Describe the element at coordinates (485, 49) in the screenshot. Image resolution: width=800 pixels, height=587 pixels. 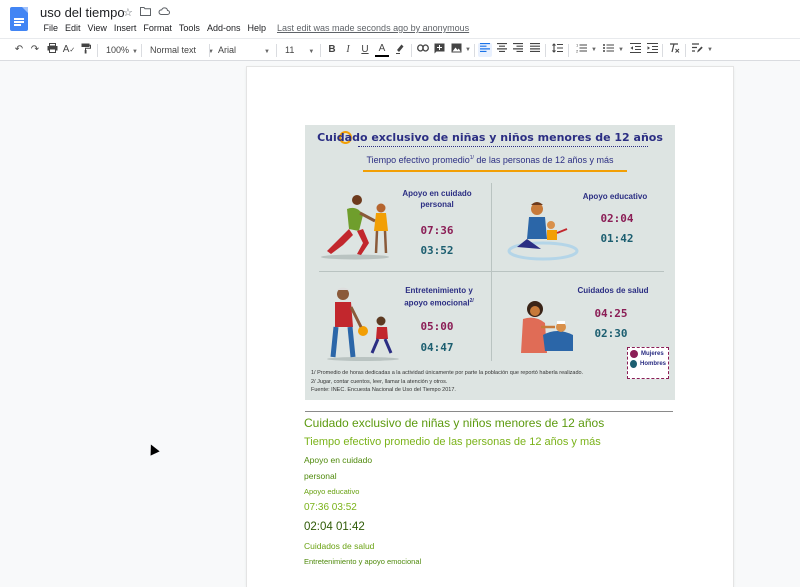
I see `align-left-icon` at that location.